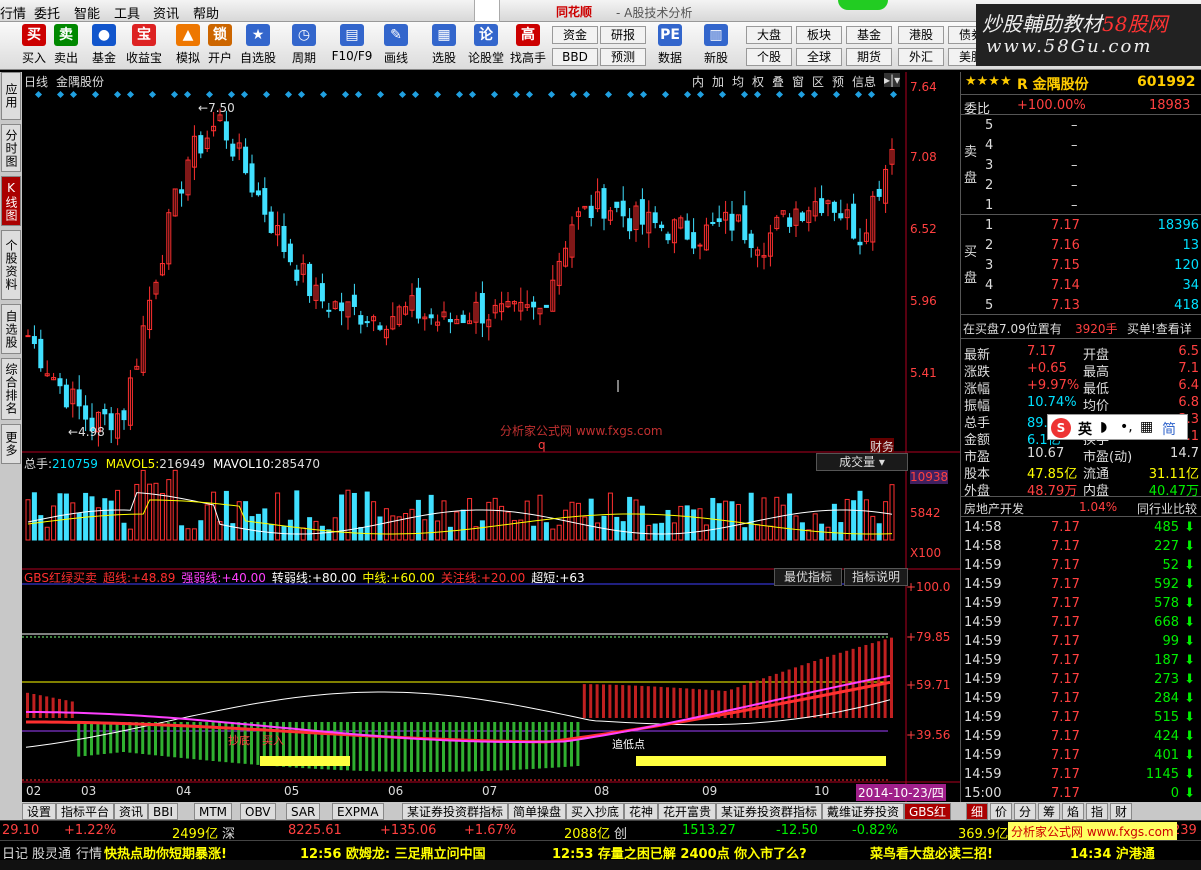 The image size is (1201, 870). What do you see at coordinates (11, 329) in the screenshot?
I see `left-tab-4: 自选股` at bounding box center [11, 329].